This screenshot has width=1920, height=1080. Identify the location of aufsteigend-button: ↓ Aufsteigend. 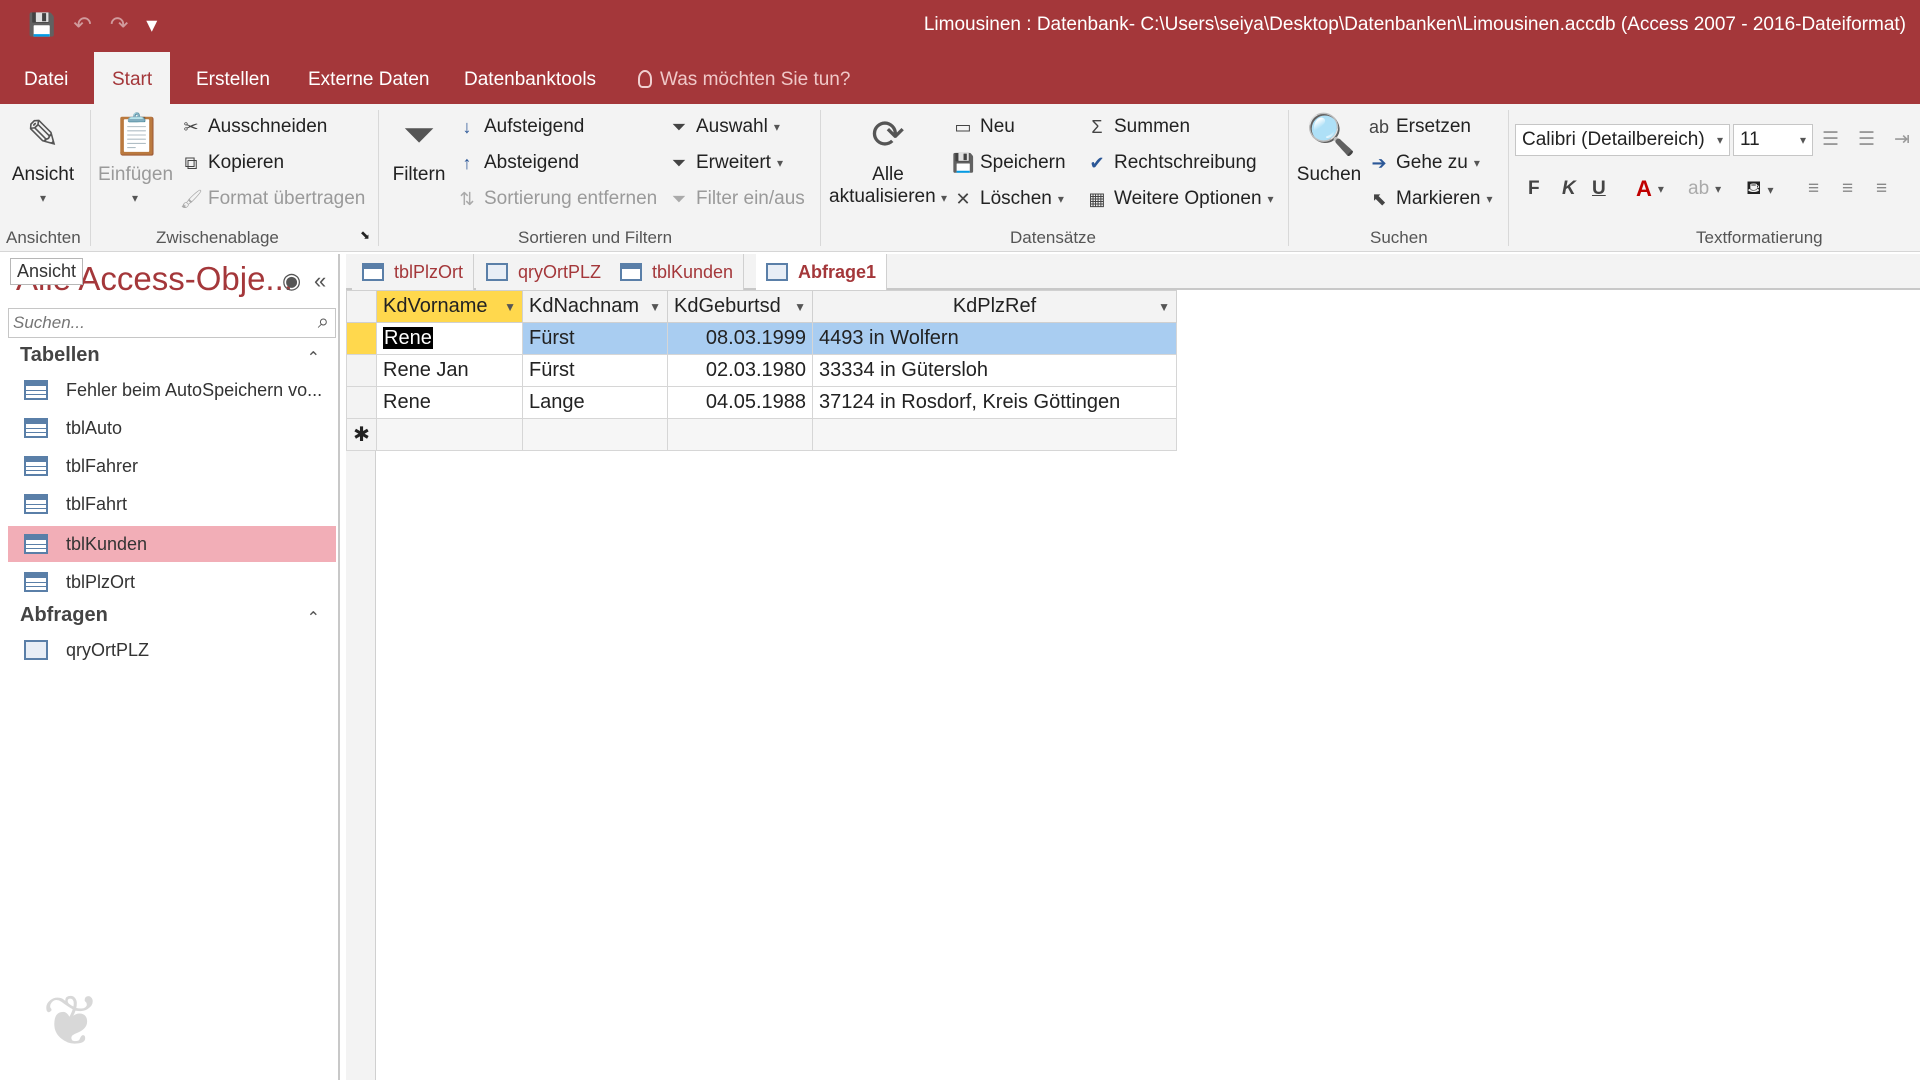
(520, 127).